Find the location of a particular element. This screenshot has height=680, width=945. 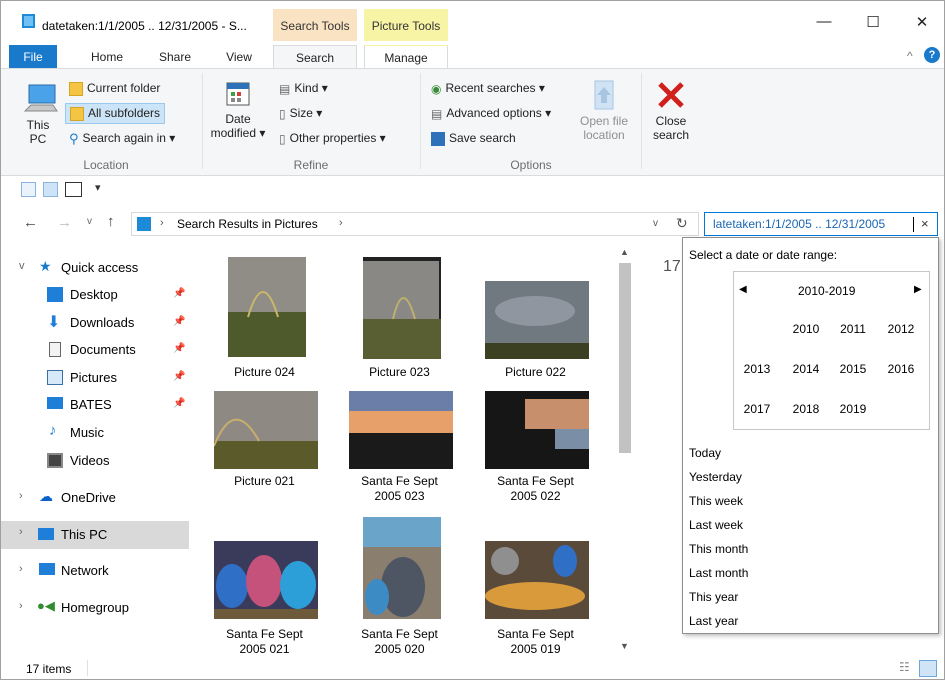

file-tile: Santa Fe Sept 2005 019 is located at coordinates (535, 585).